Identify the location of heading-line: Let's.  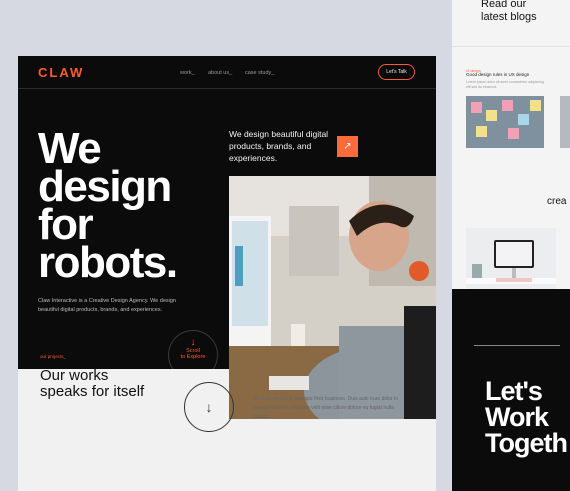
(514, 391).